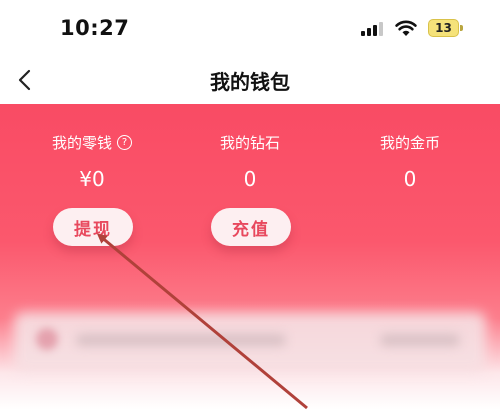 The width and height of the screenshot is (500, 410). What do you see at coordinates (410, 179) in the screenshot?
I see `balance-coins-value: 0` at bounding box center [410, 179].